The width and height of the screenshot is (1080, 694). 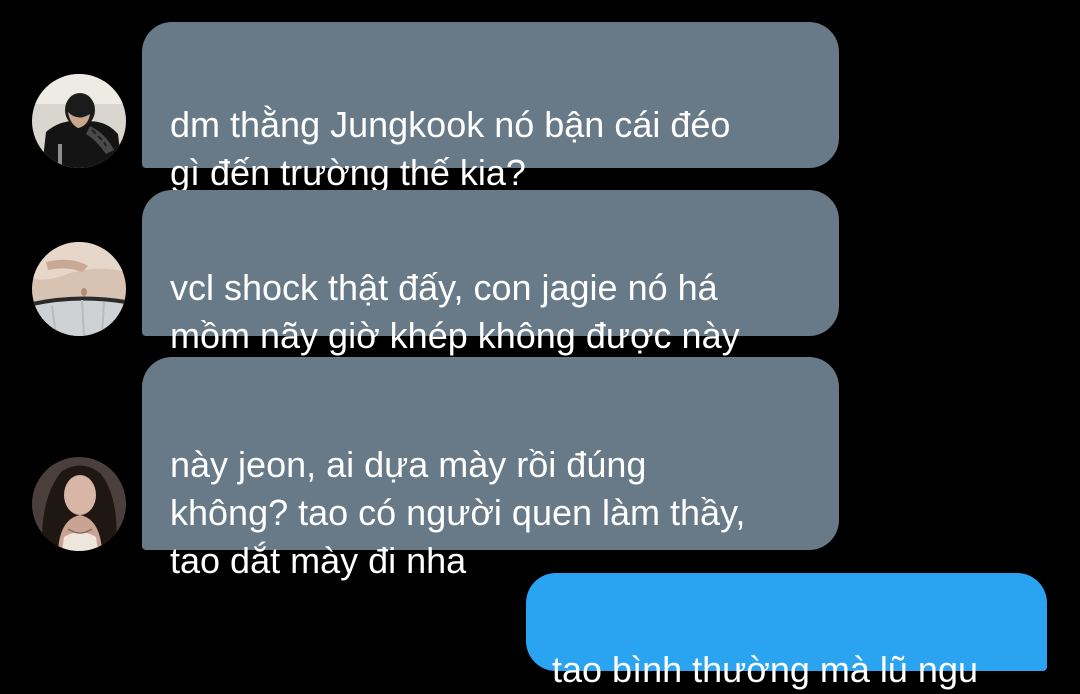 What do you see at coordinates (765, 669) in the screenshot?
I see `message-text: tao bình thường mà lũ ngu` at bounding box center [765, 669].